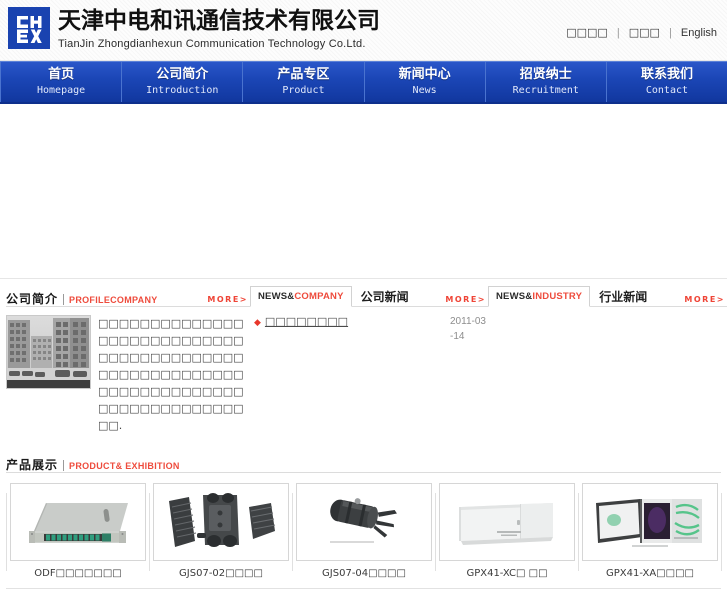 The width and height of the screenshot is (727, 589). I want to click on news-item: ◆ □□□□□□□□ 2011-03-14, so click(371, 329).